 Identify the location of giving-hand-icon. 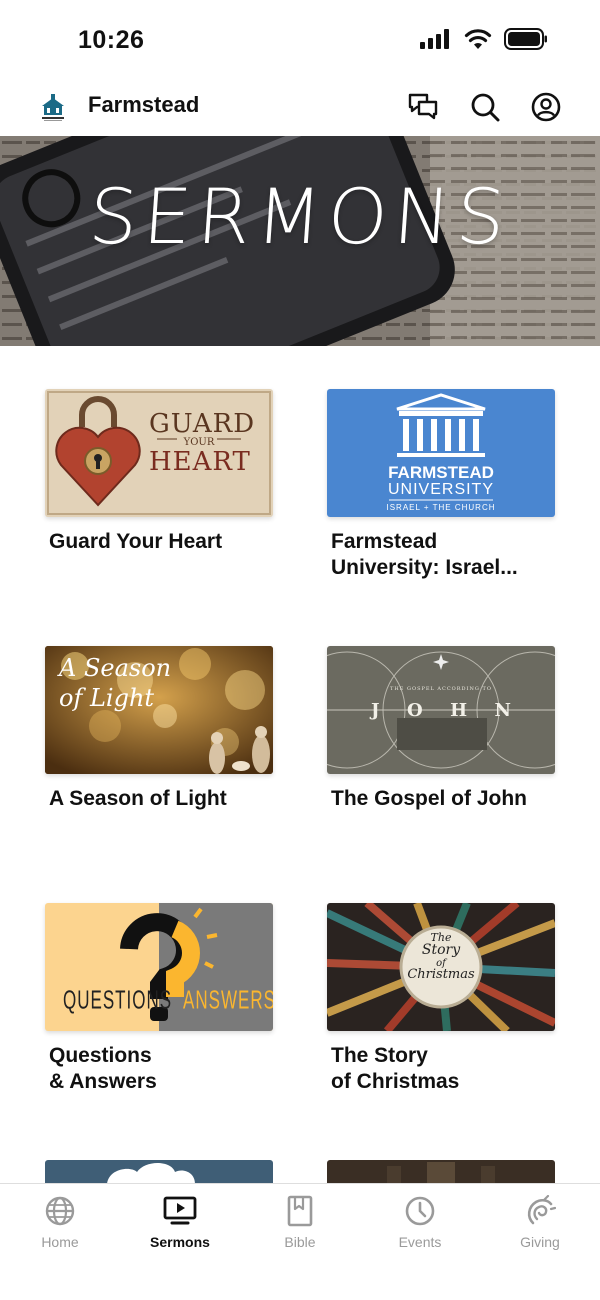
(540, 1211).